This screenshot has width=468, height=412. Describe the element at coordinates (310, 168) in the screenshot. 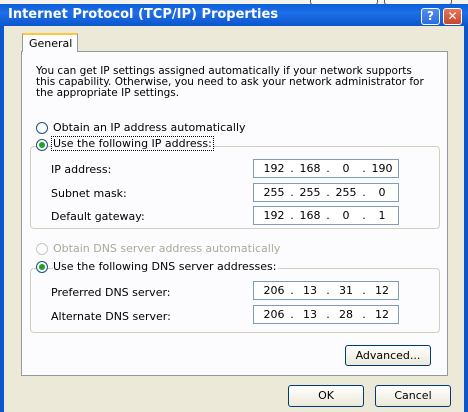

I see `ip-octet: 168` at that location.